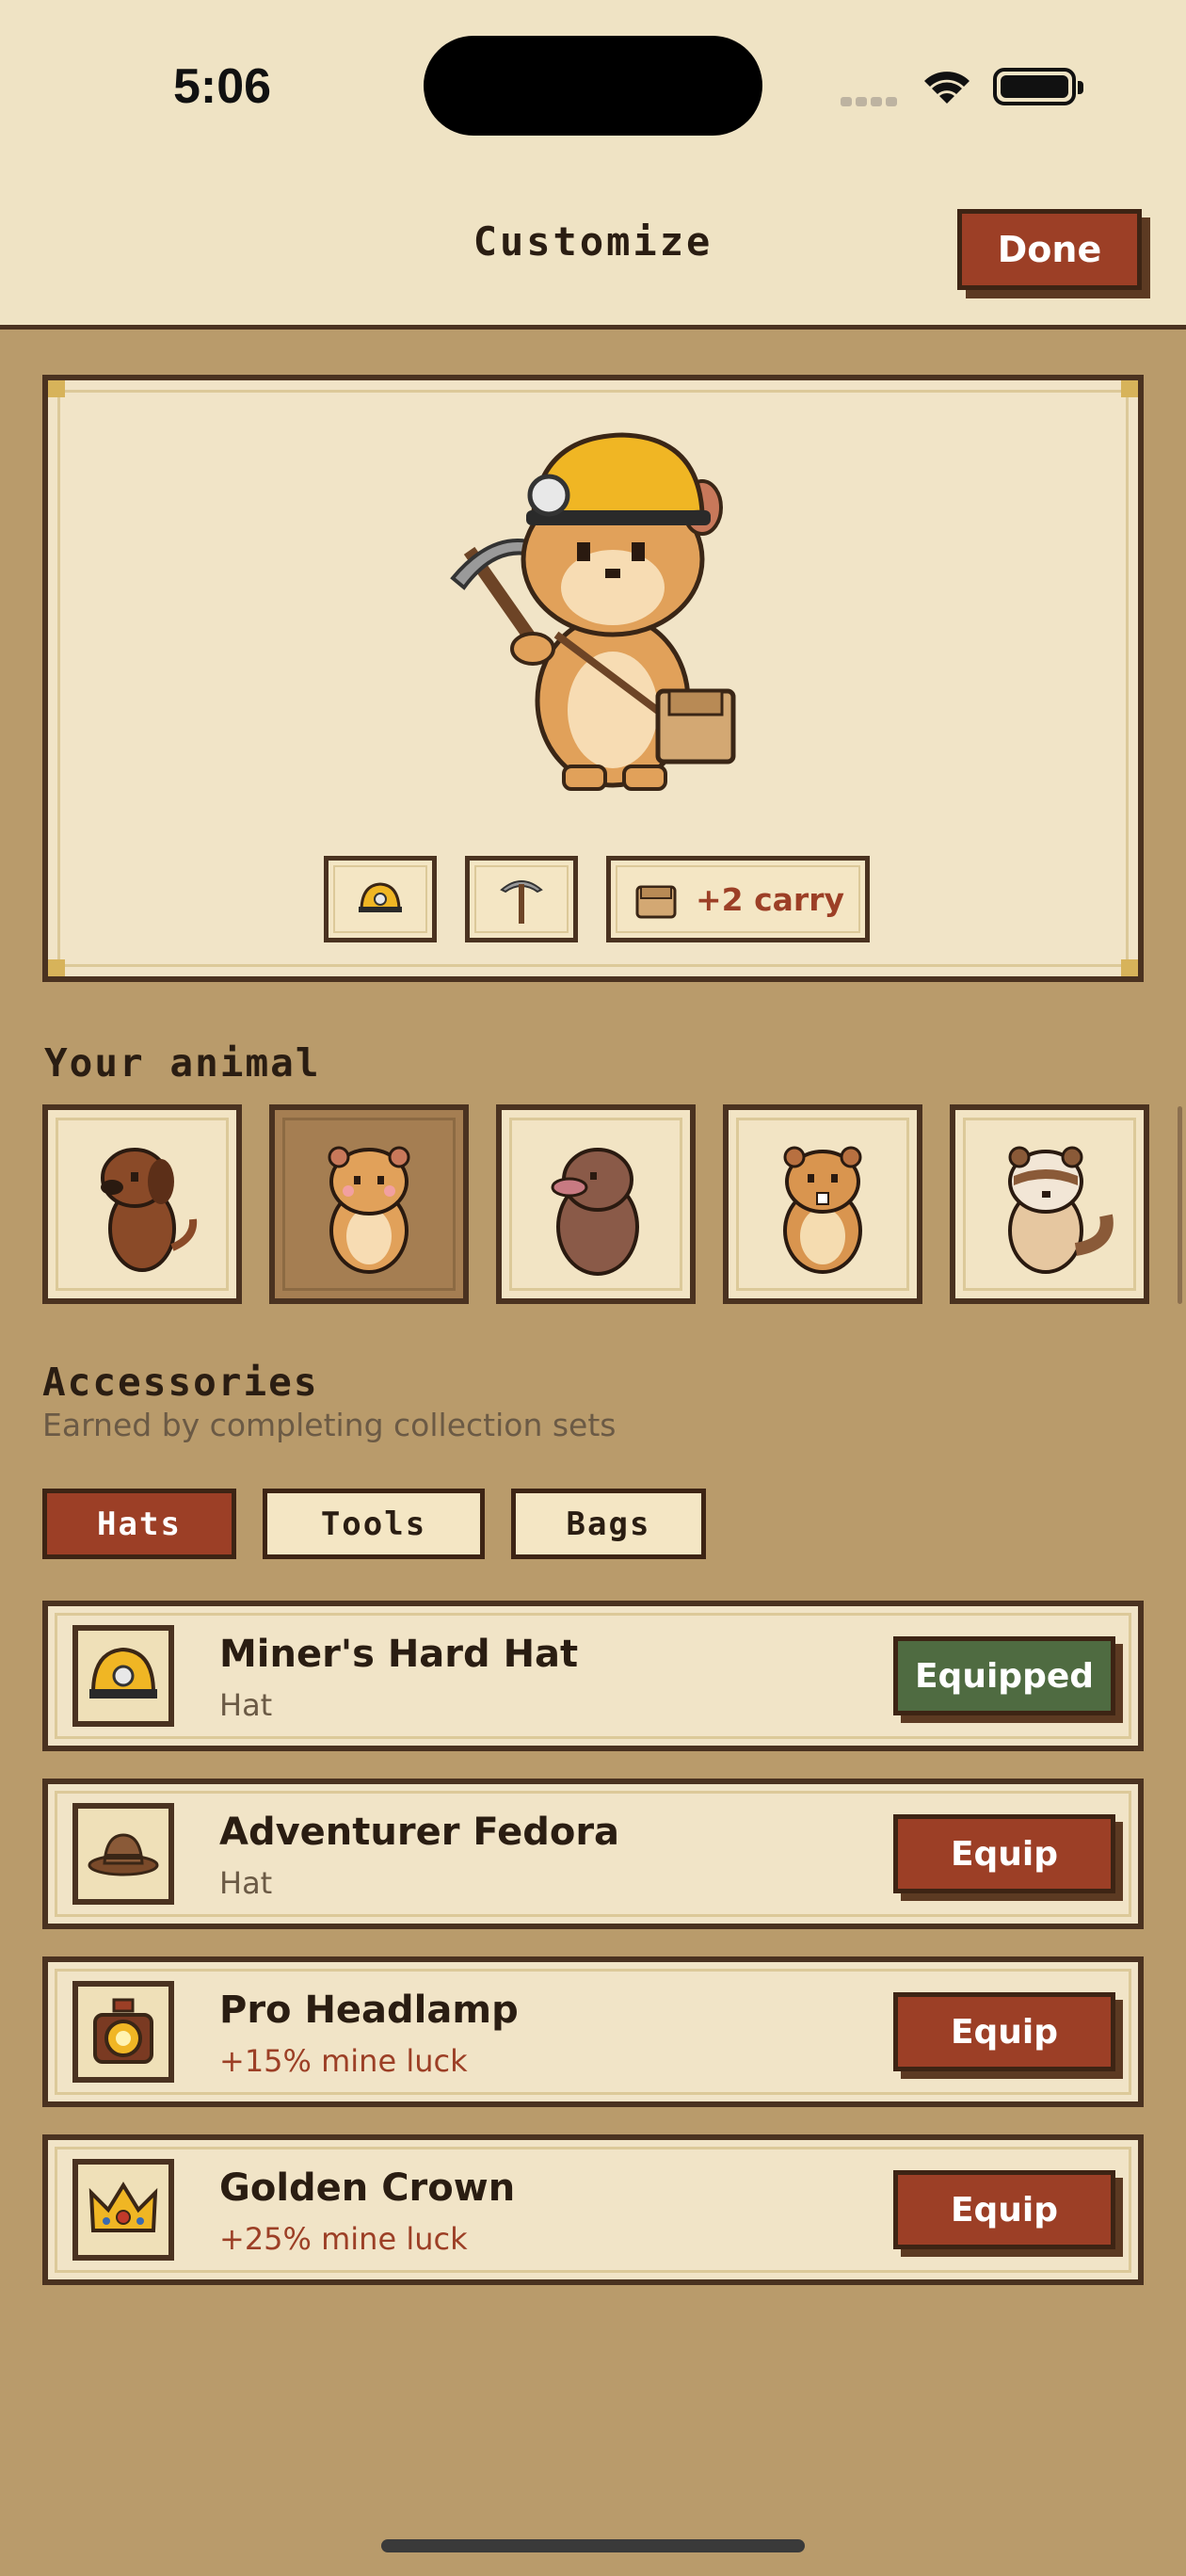 This screenshot has height=2576, width=1186. What do you see at coordinates (367, 2188) in the screenshot?
I see `item-name: Golden Crown` at bounding box center [367, 2188].